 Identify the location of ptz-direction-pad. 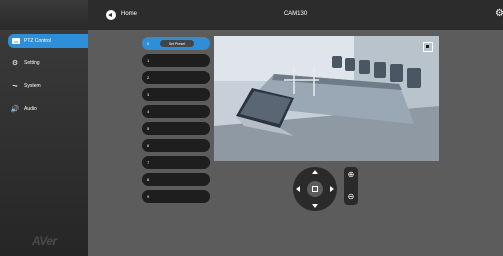
(315, 189).